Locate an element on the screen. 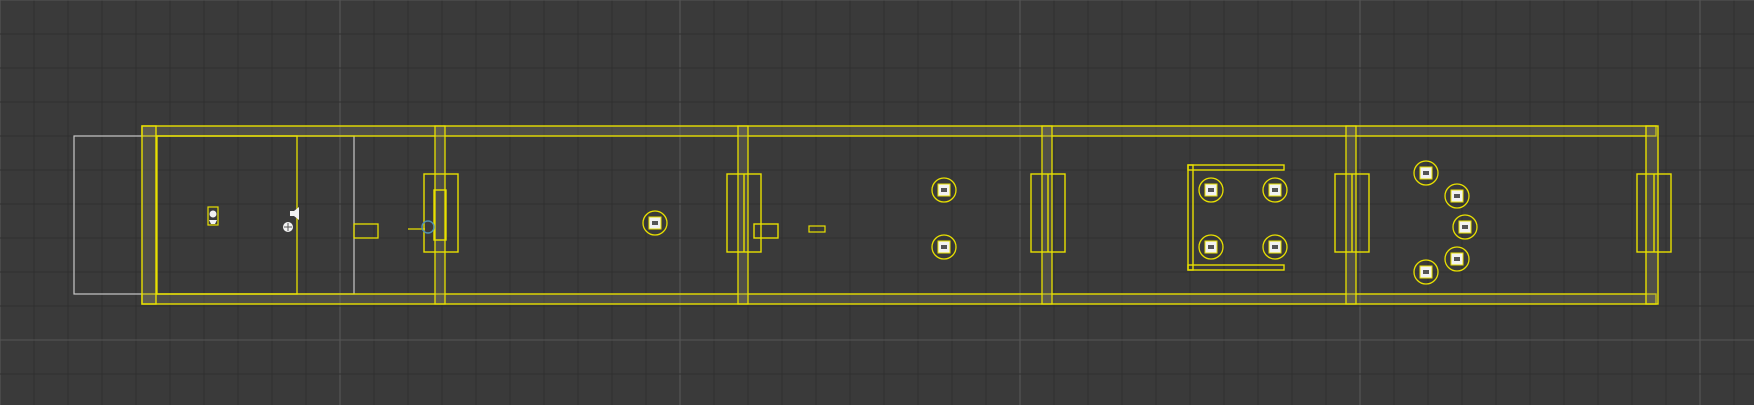 This screenshot has height=405, width=1754. left-wall is located at coordinates (149, 215).